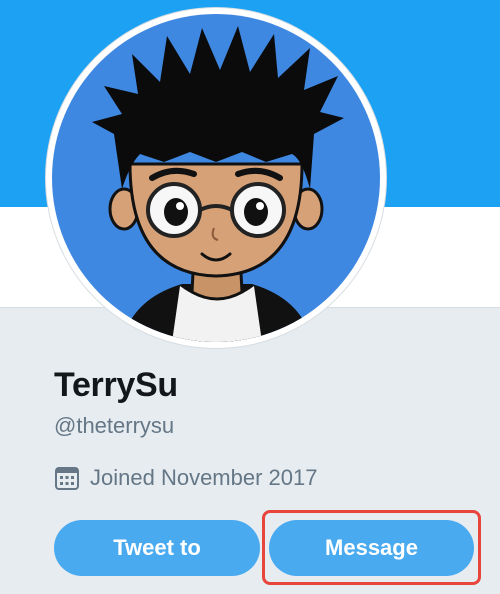 This screenshot has height=594, width=500. I want to click on profile-handle: @theterrysu, so click(114, 426).